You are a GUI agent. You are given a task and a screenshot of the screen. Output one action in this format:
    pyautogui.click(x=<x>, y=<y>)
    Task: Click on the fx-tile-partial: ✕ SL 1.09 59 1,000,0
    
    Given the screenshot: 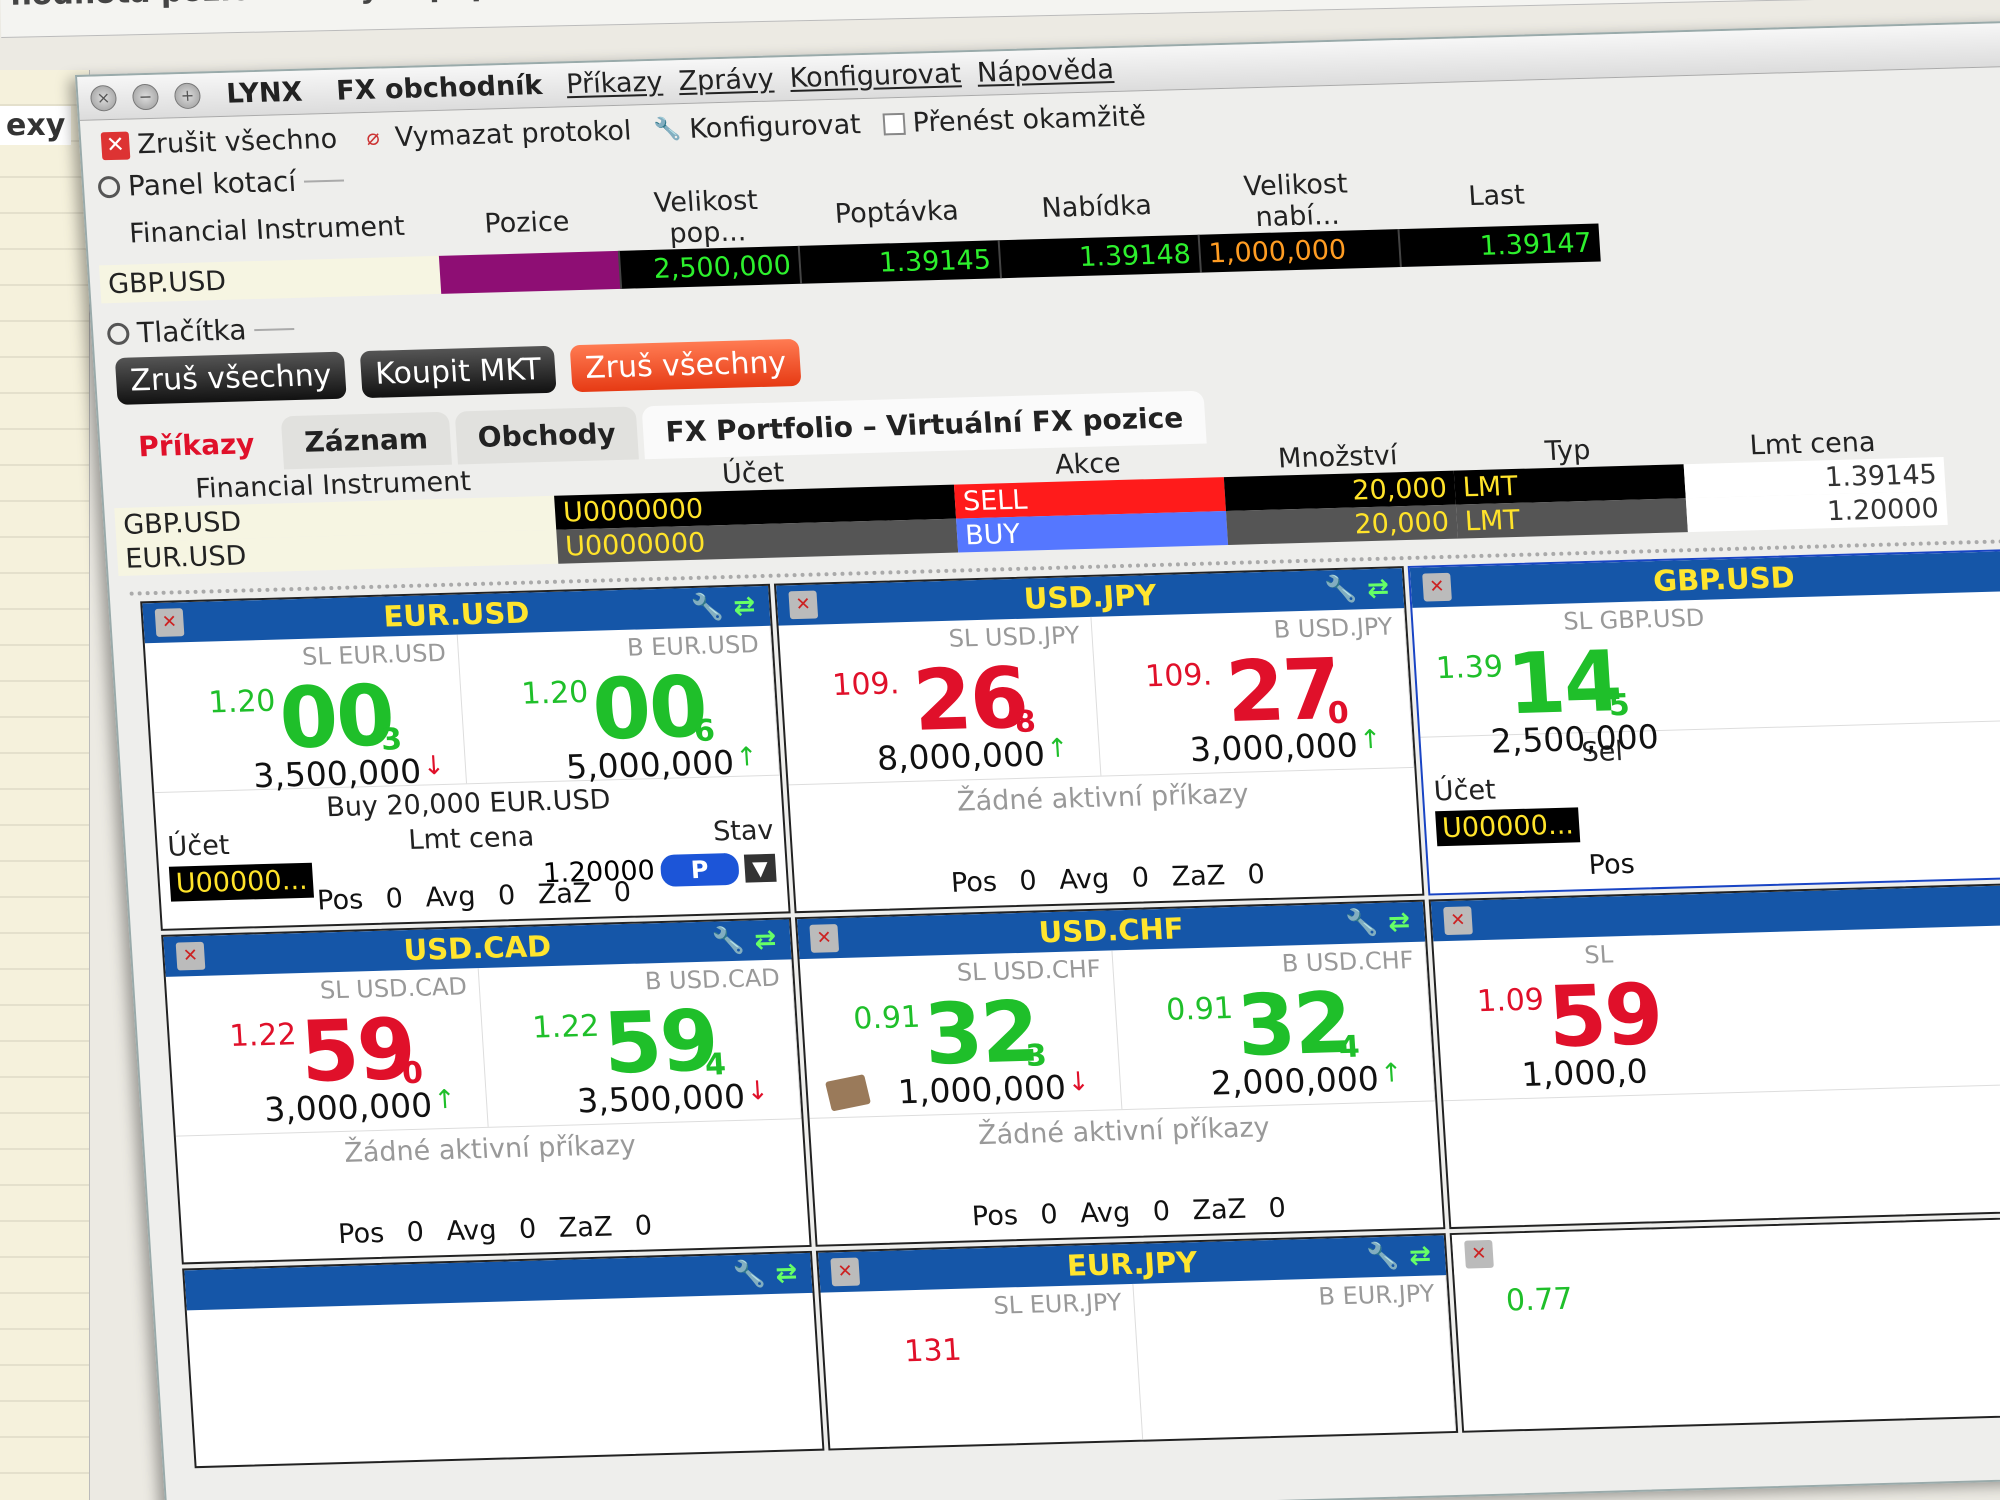 What is the action you would take?
    pyautogui.click(x=1714, y=1055)
    